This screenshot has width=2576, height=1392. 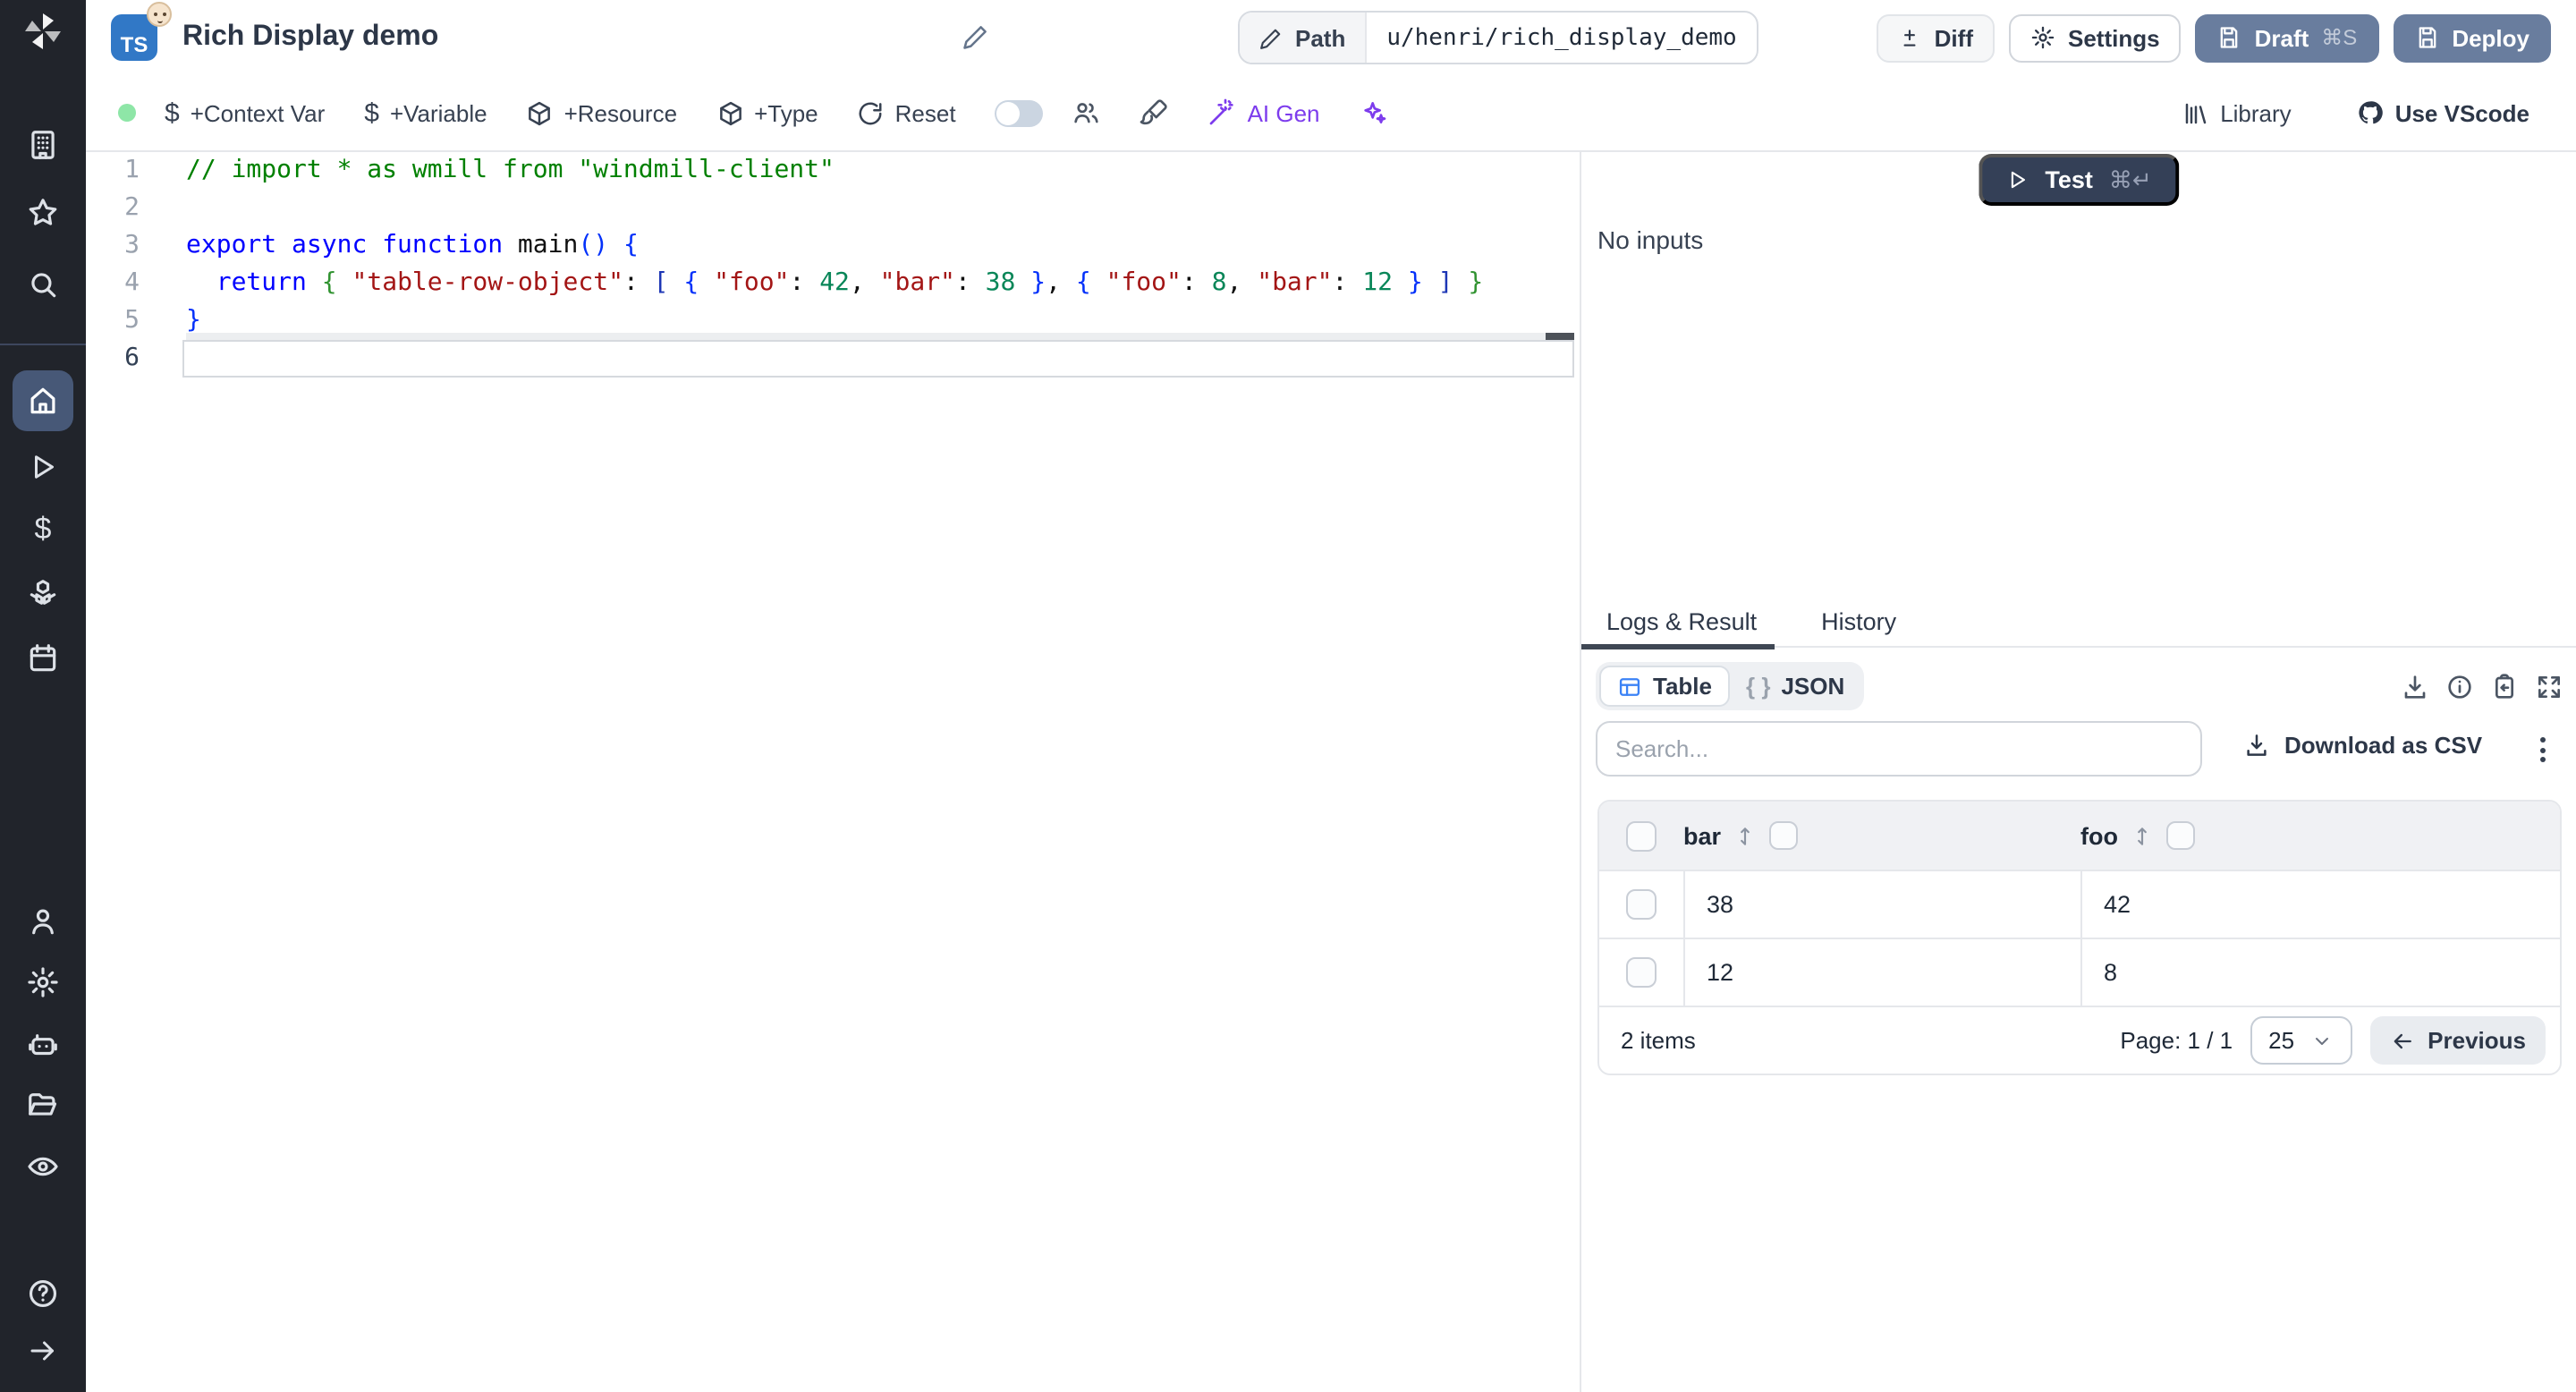 I want to click on download-csv-button: Download as CSV, so click(x=2362, y=745).